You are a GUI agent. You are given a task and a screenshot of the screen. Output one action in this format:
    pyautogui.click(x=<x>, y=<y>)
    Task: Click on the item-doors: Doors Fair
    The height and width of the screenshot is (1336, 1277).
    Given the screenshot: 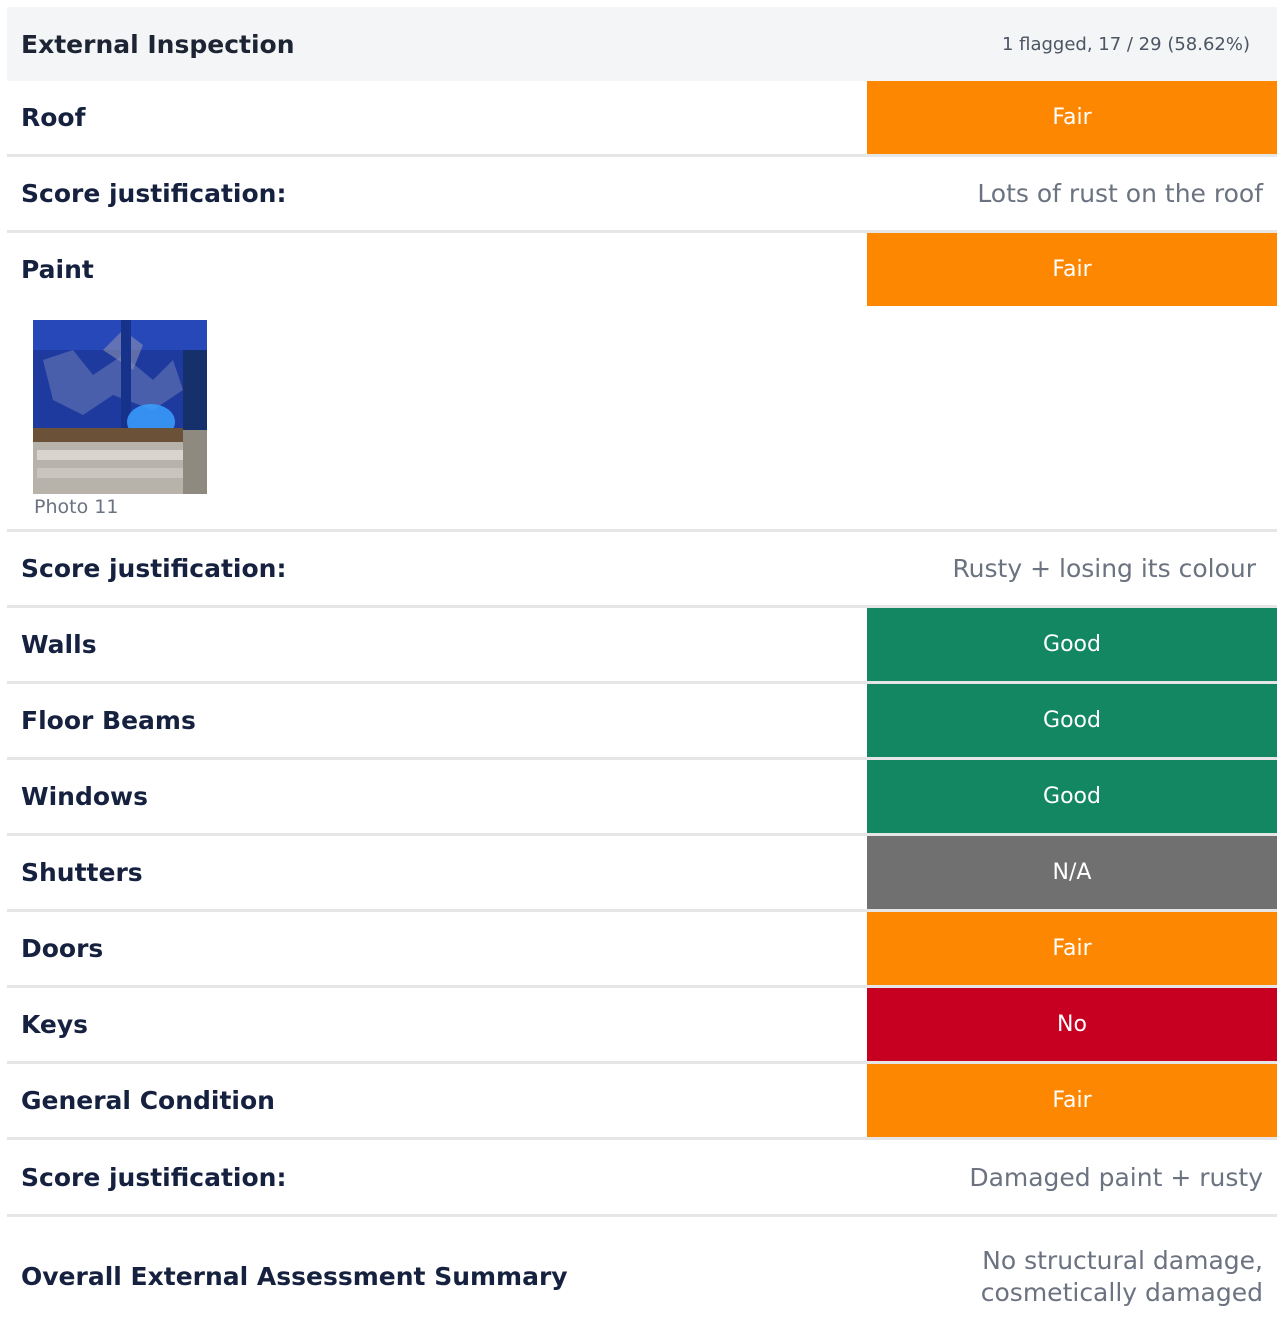 What is the action you would take?
    pyautogui.click(x=642, y=950)
    